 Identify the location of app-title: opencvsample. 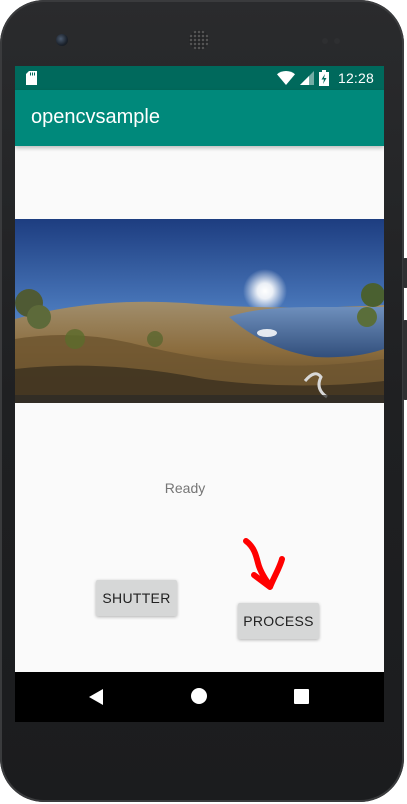
(95, 117).